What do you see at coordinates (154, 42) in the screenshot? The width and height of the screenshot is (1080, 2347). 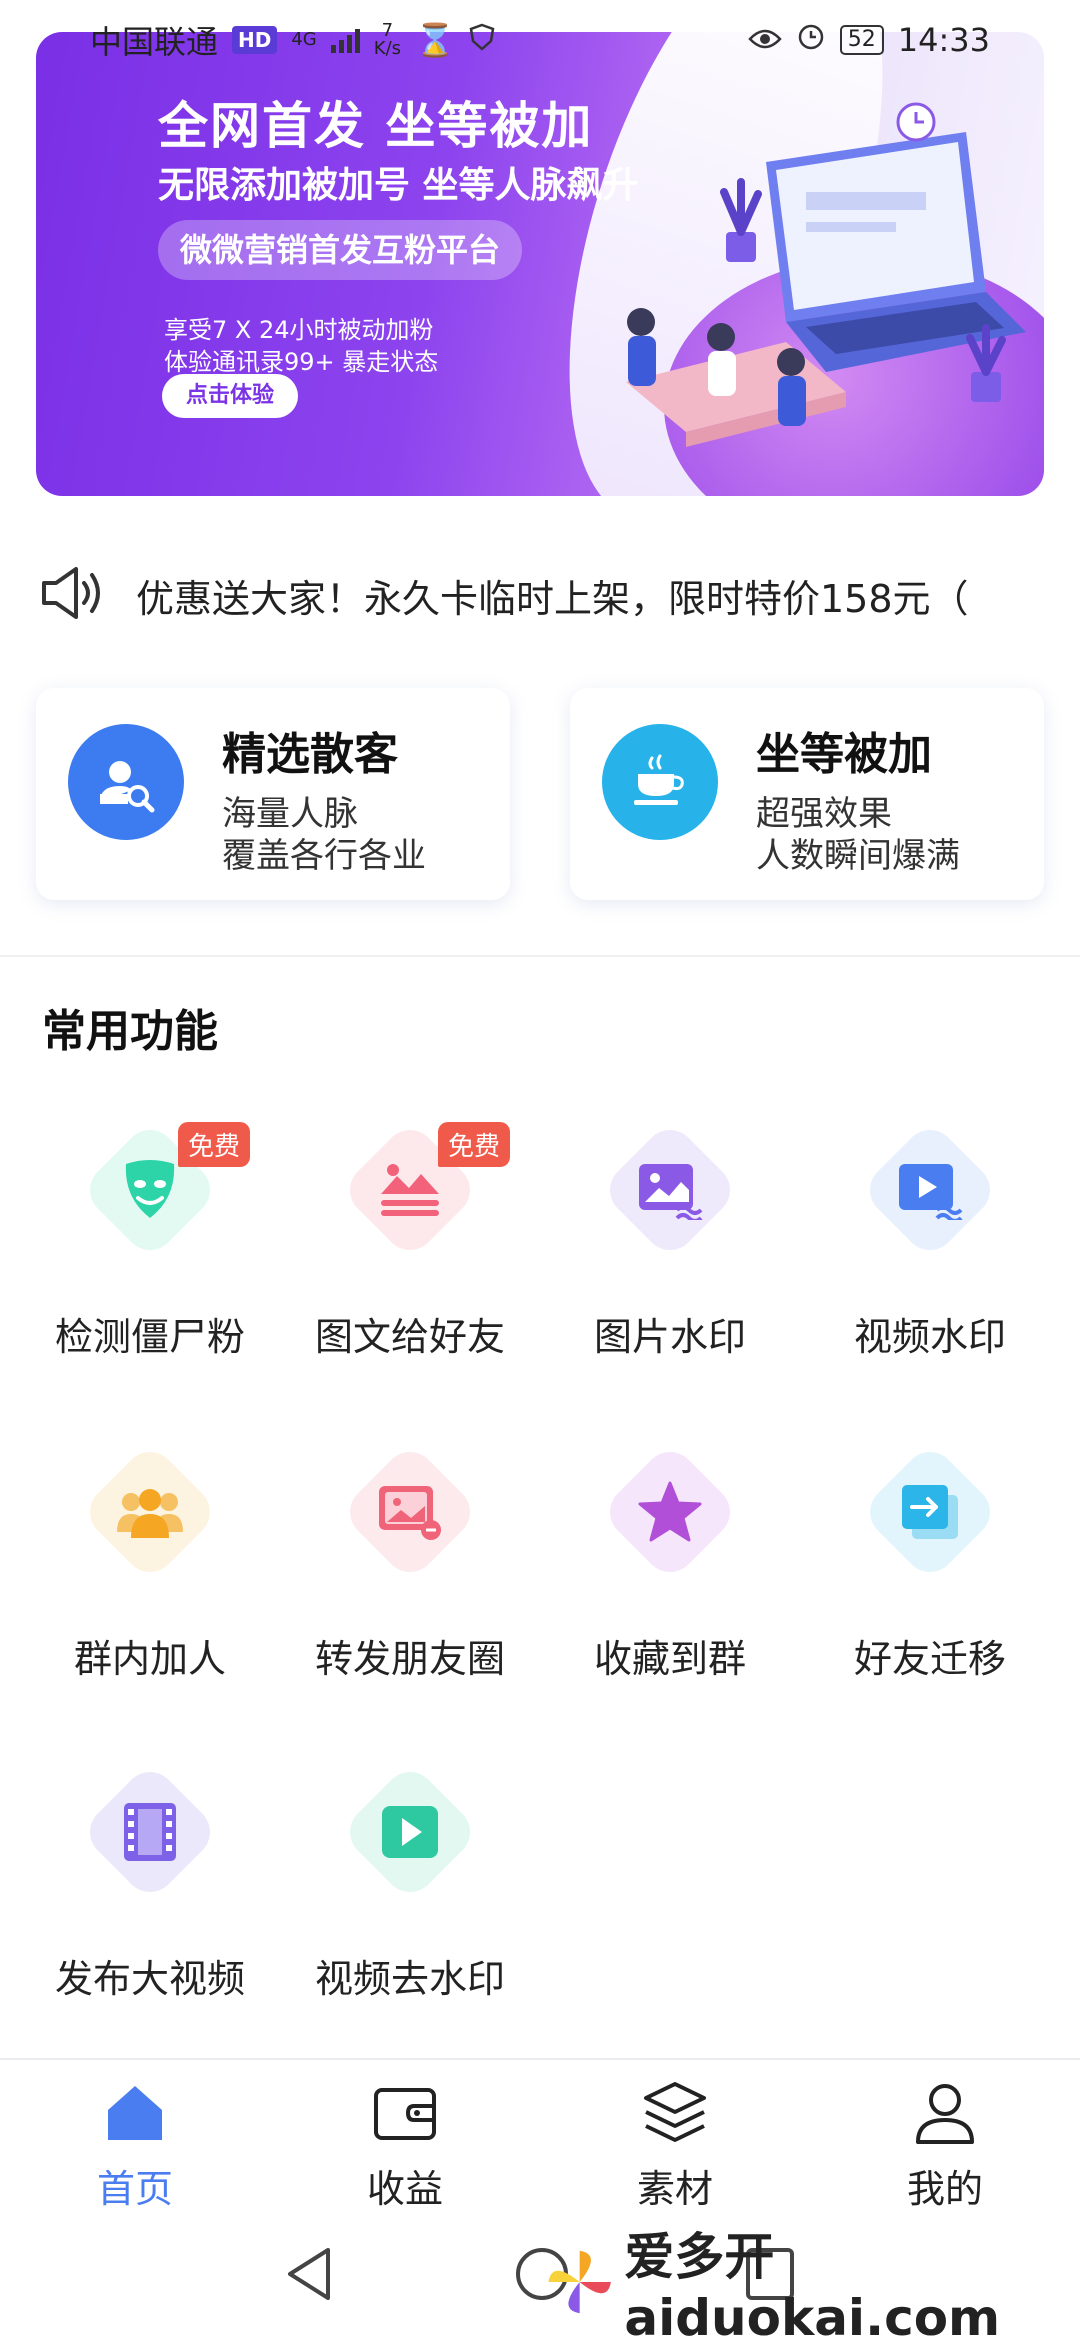 I see `carrier-label: 中国联通` at bounding box center [154, 42].